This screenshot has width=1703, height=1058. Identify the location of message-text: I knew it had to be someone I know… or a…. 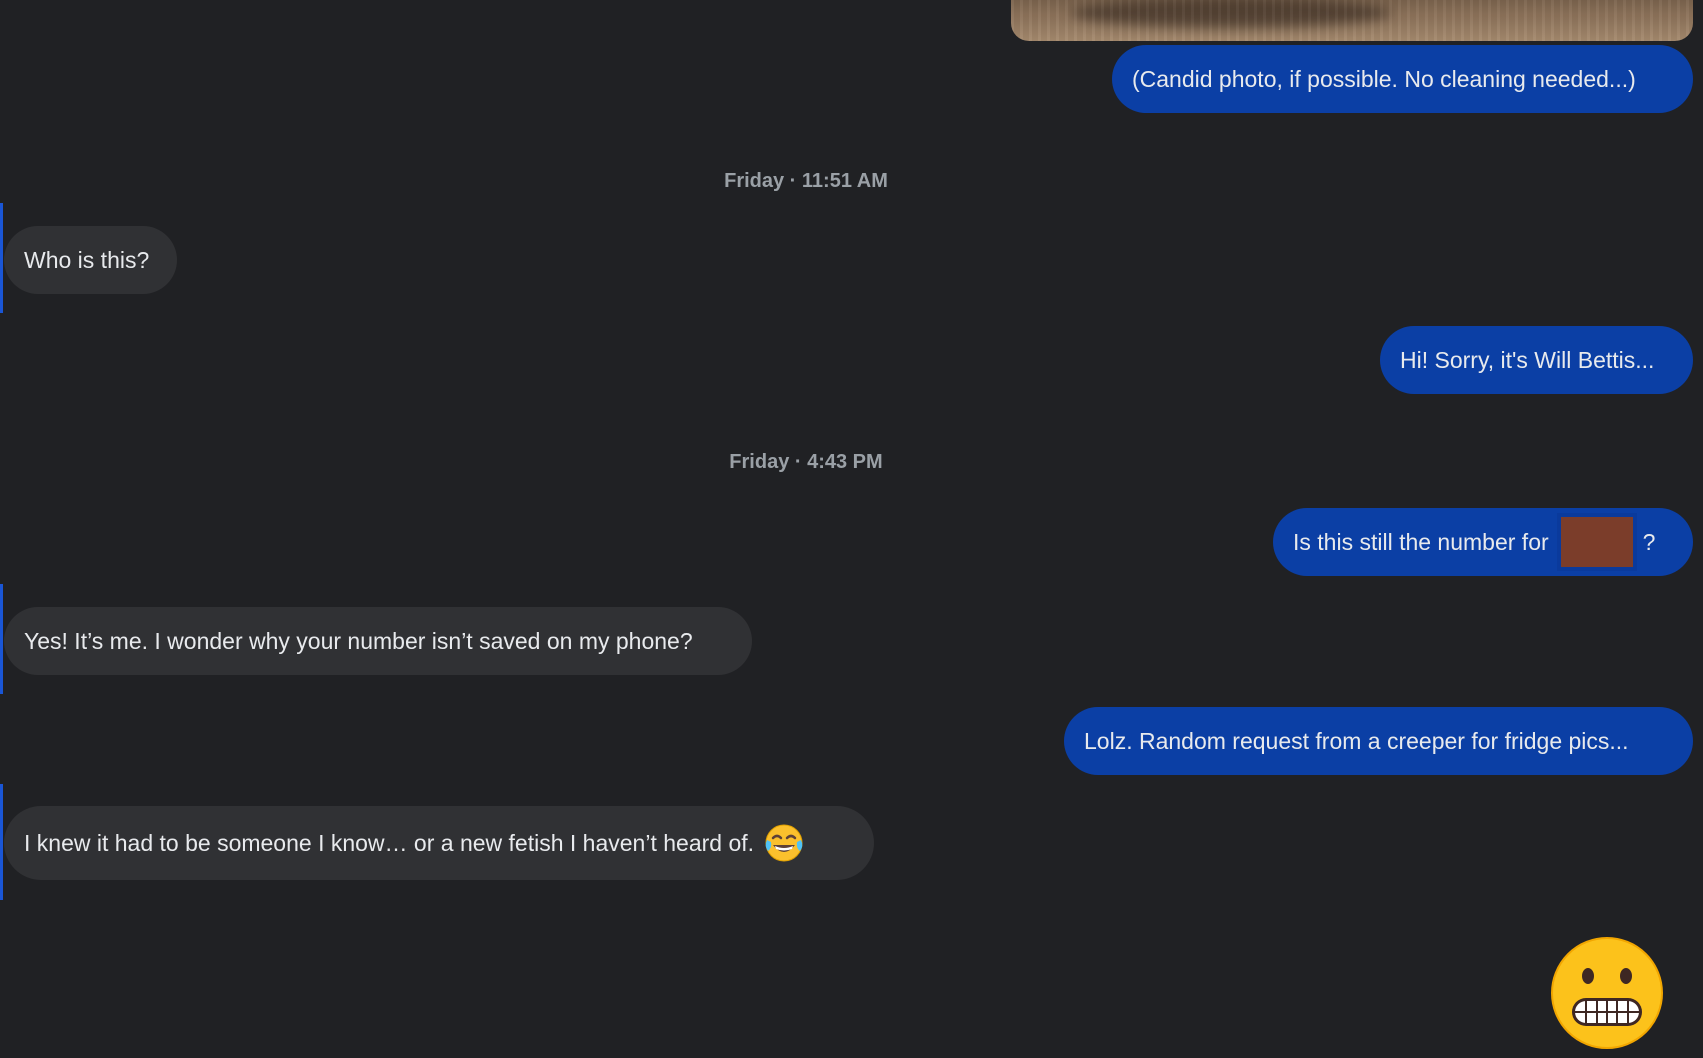
(389, 842).